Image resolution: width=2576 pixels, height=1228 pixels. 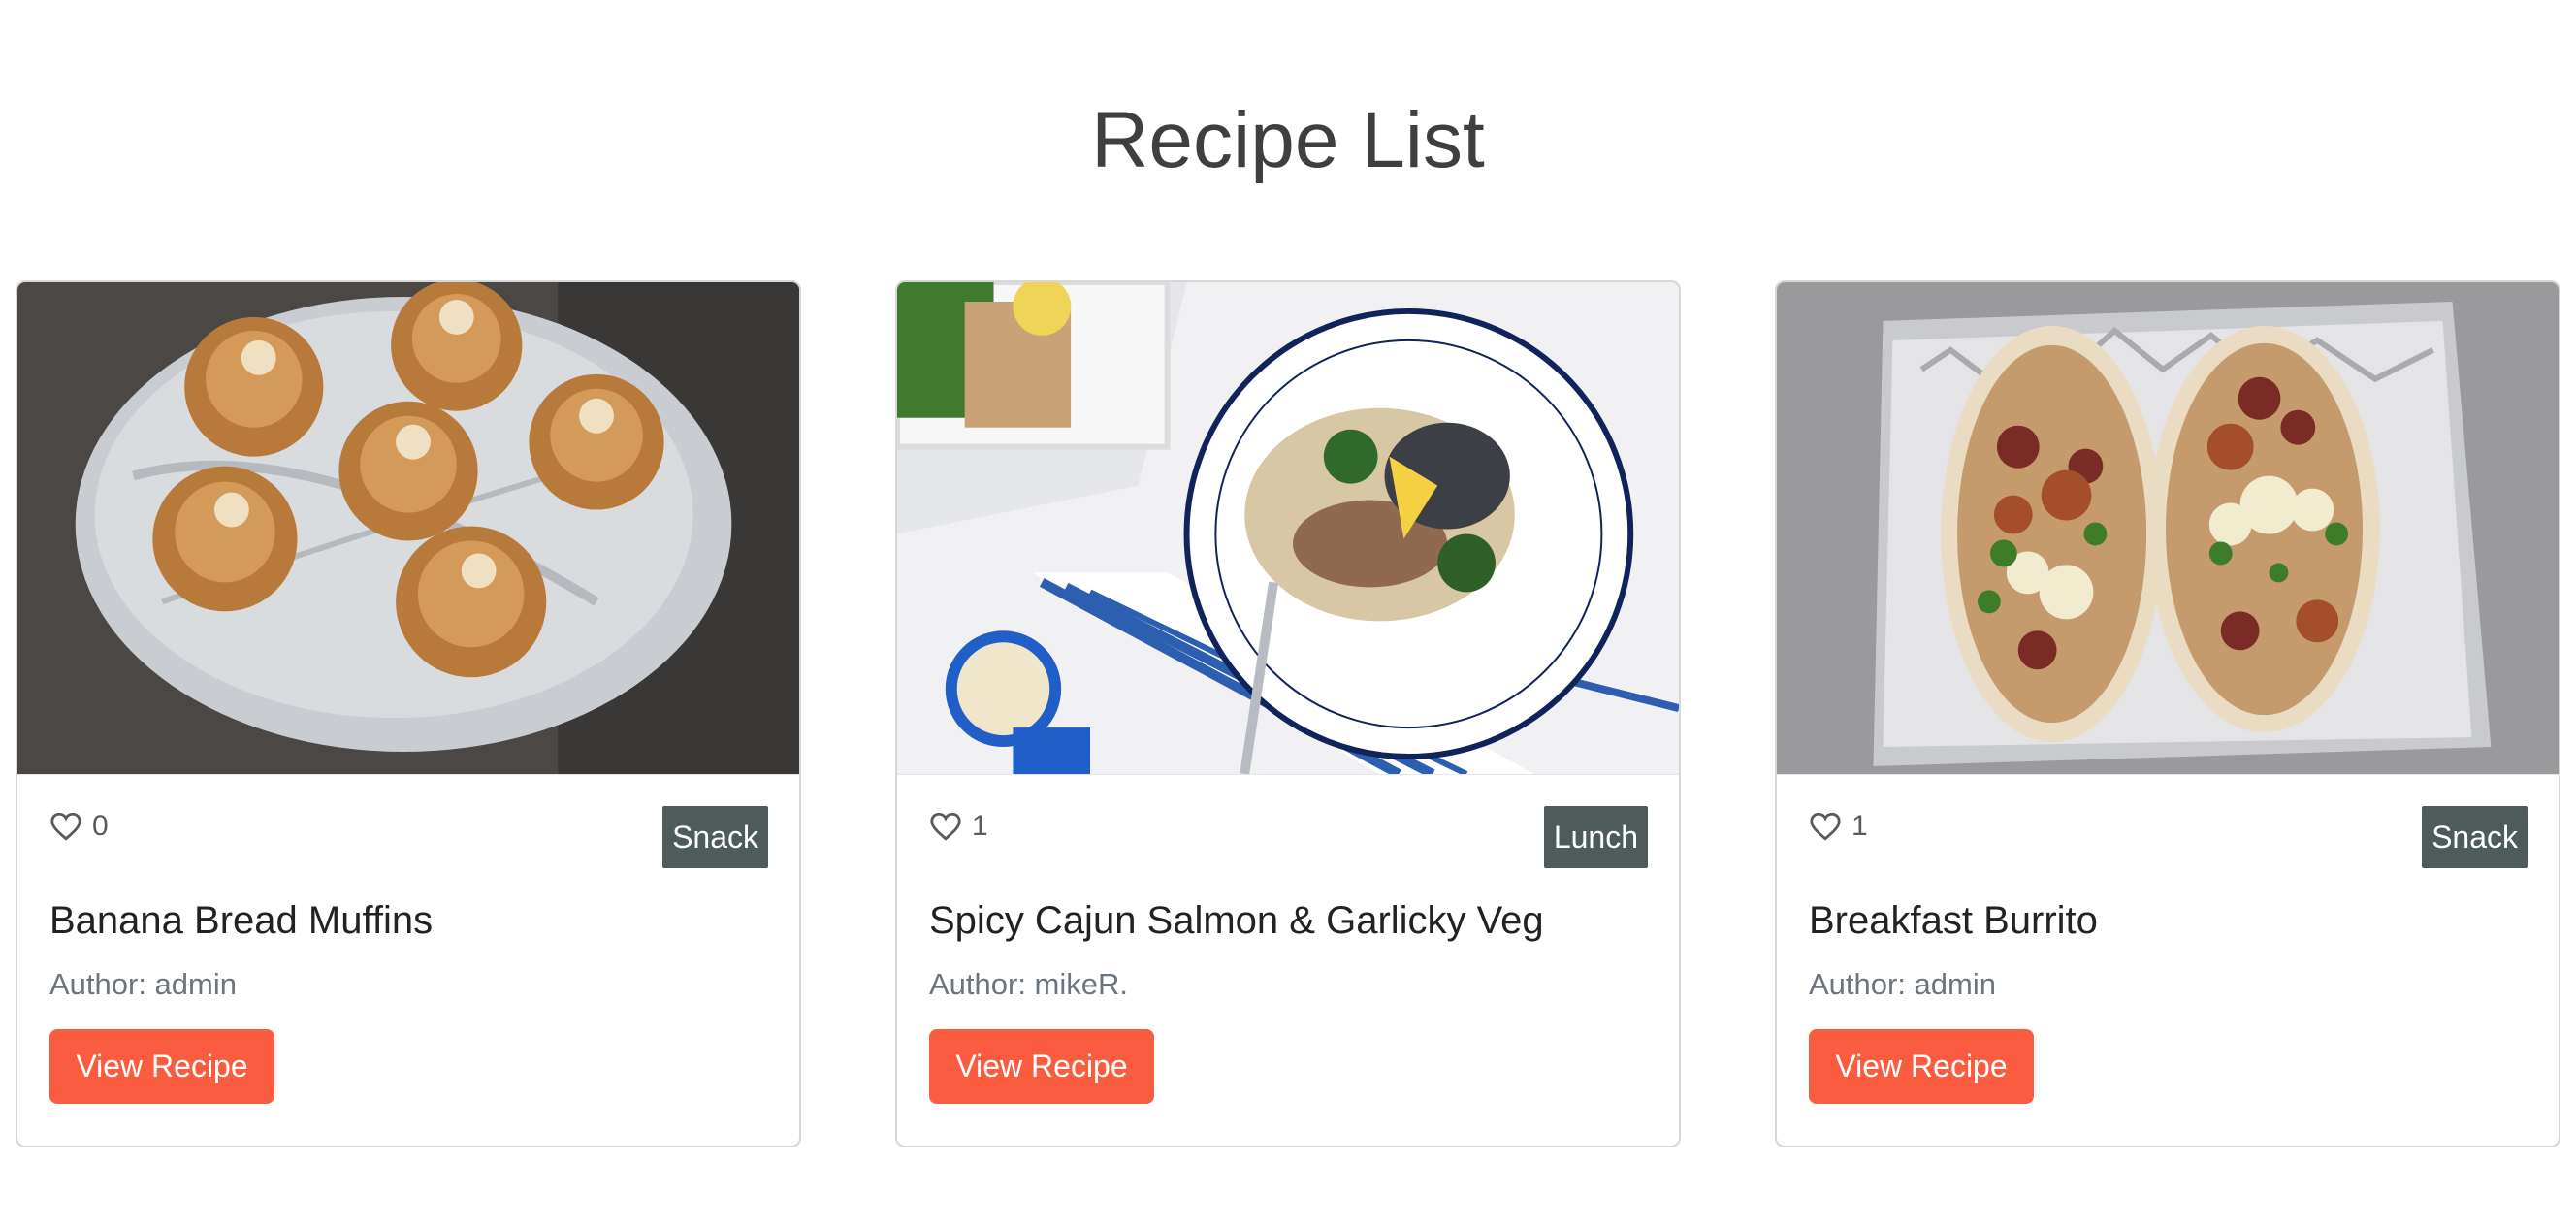 I want to click on page-title: Recipe List, so click(x=1288, y=140).